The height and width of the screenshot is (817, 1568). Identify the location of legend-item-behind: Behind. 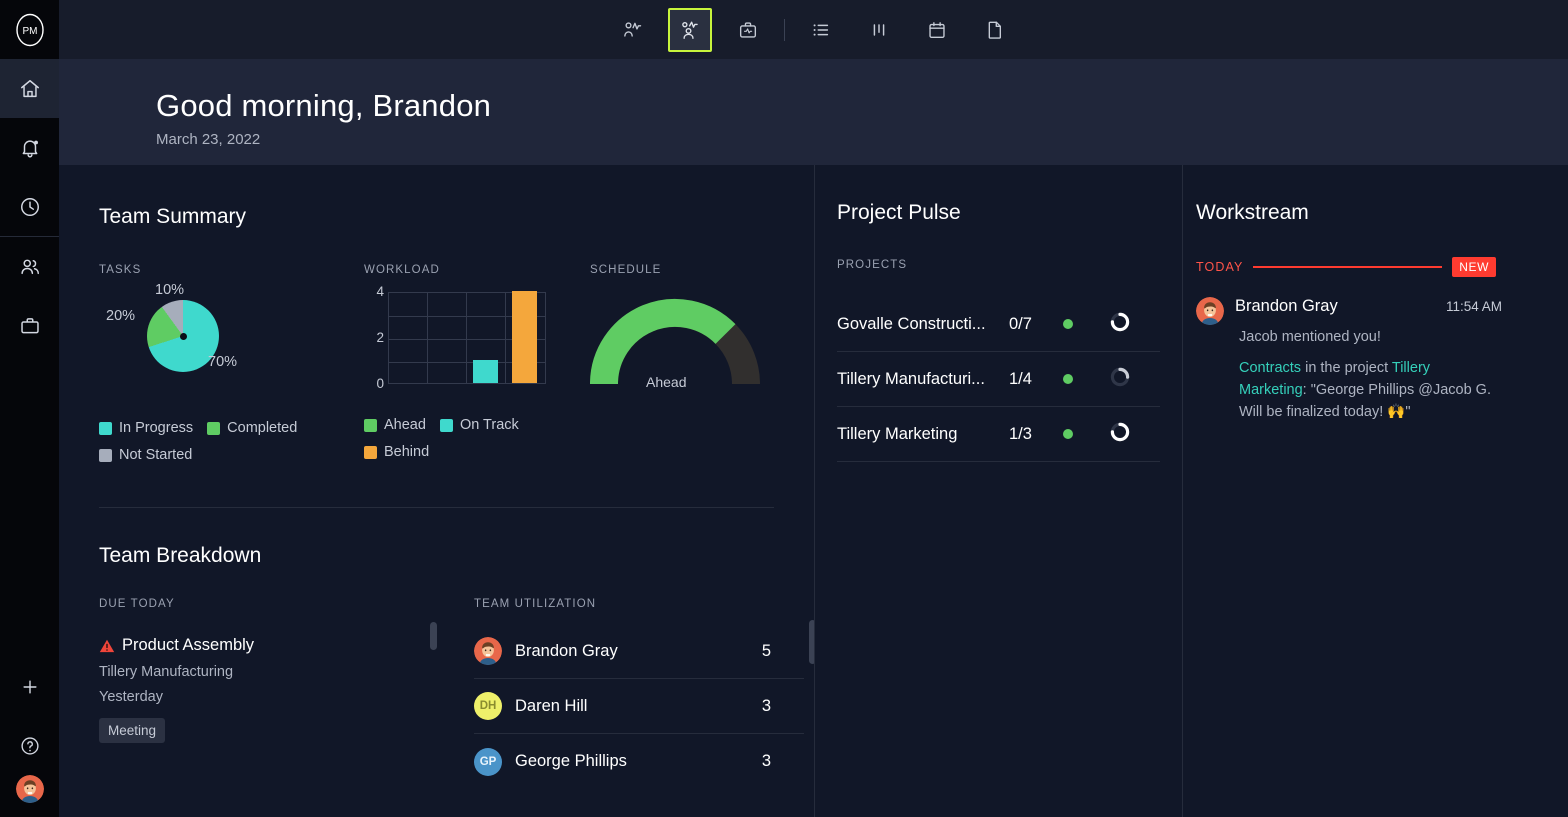
(396, 452).